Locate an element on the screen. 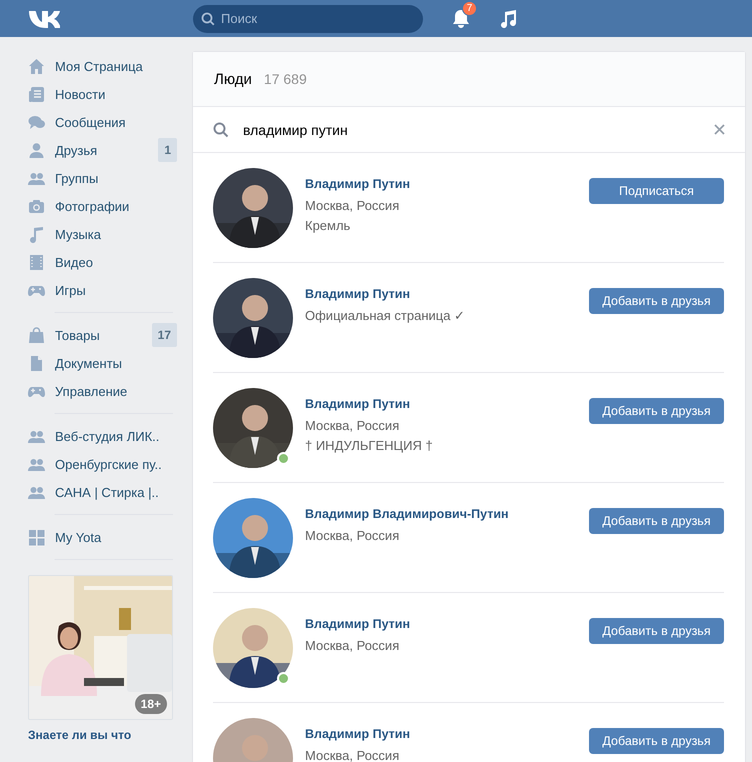 The width and height of the screenshot is (752, 762). film-icon is located at coordinates (36, 262).